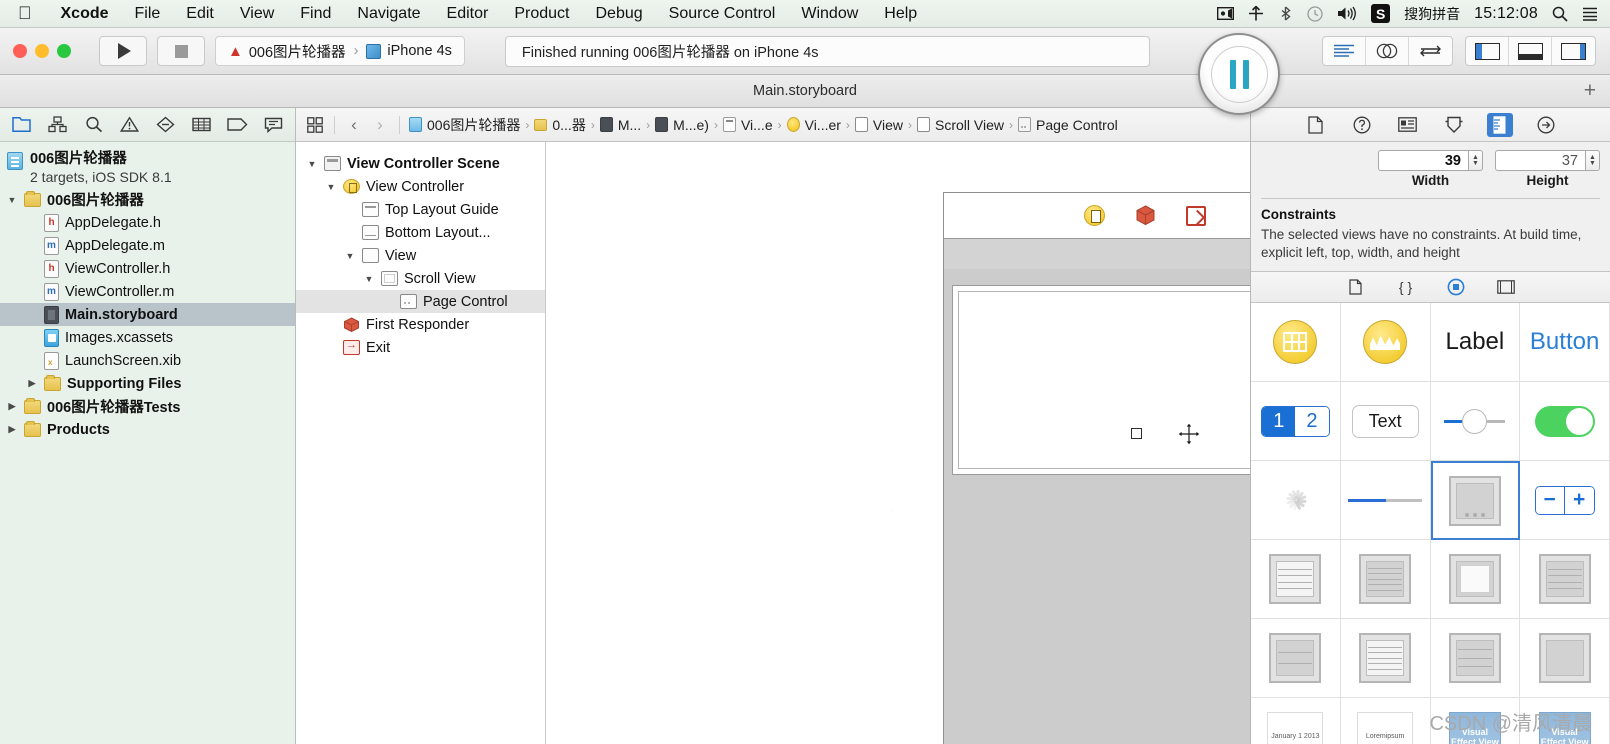  I want to click on page-control-item, so click(1475, 501).